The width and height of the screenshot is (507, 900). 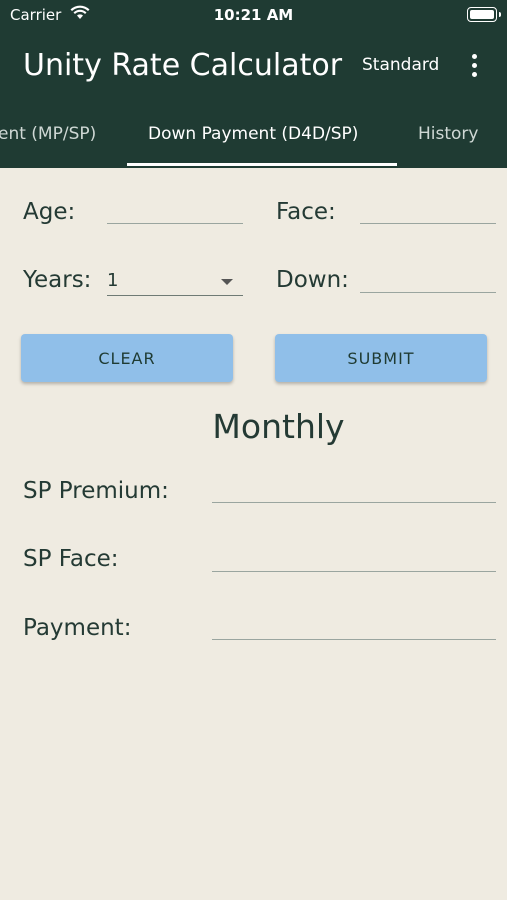 I want to click on more-options-icon, so click(x=474, y=66).